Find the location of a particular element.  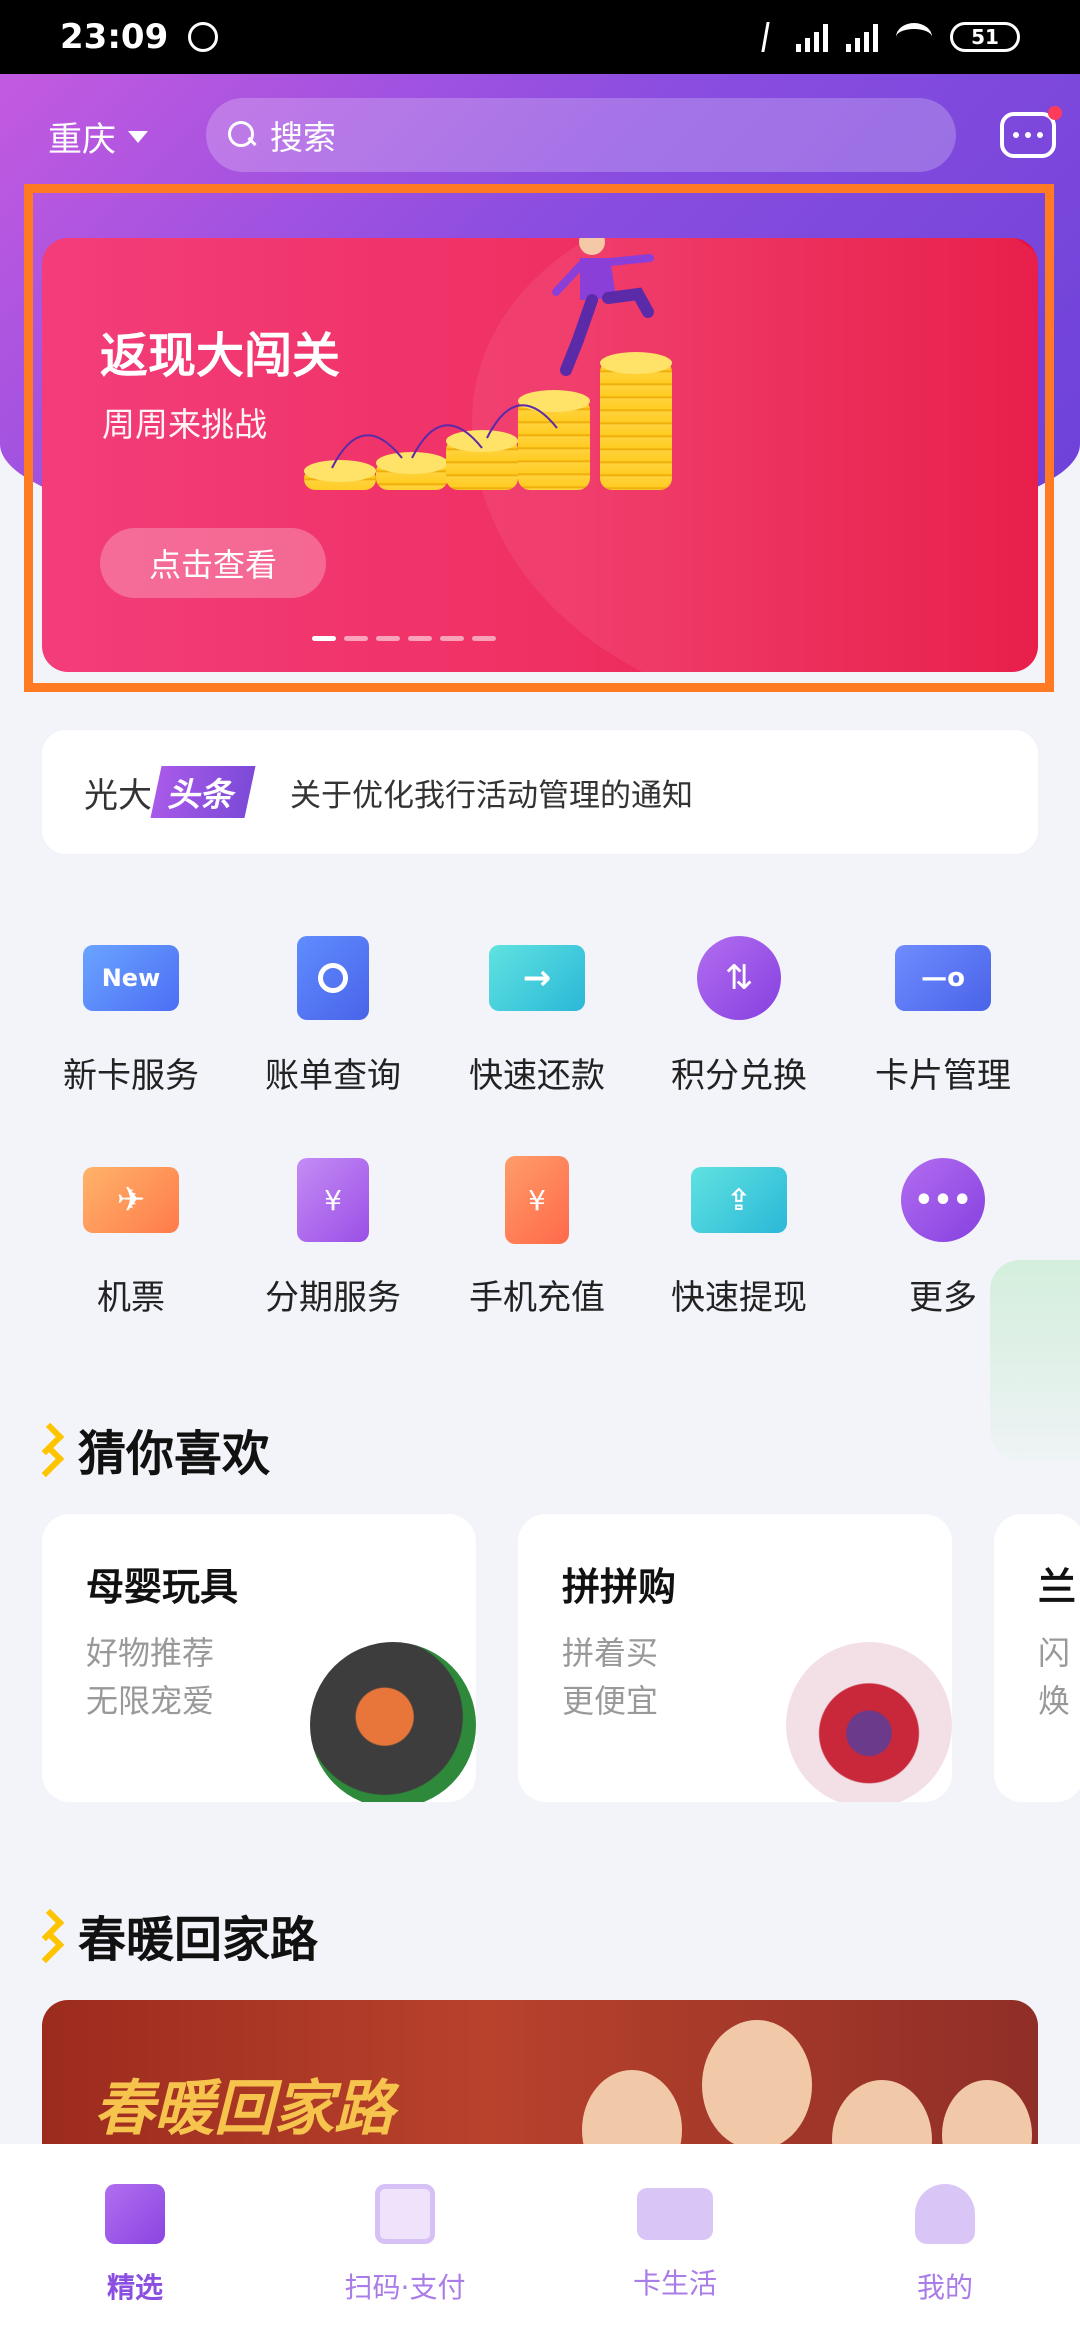

service-label: 机票 is located at coordinates (131, 1298).